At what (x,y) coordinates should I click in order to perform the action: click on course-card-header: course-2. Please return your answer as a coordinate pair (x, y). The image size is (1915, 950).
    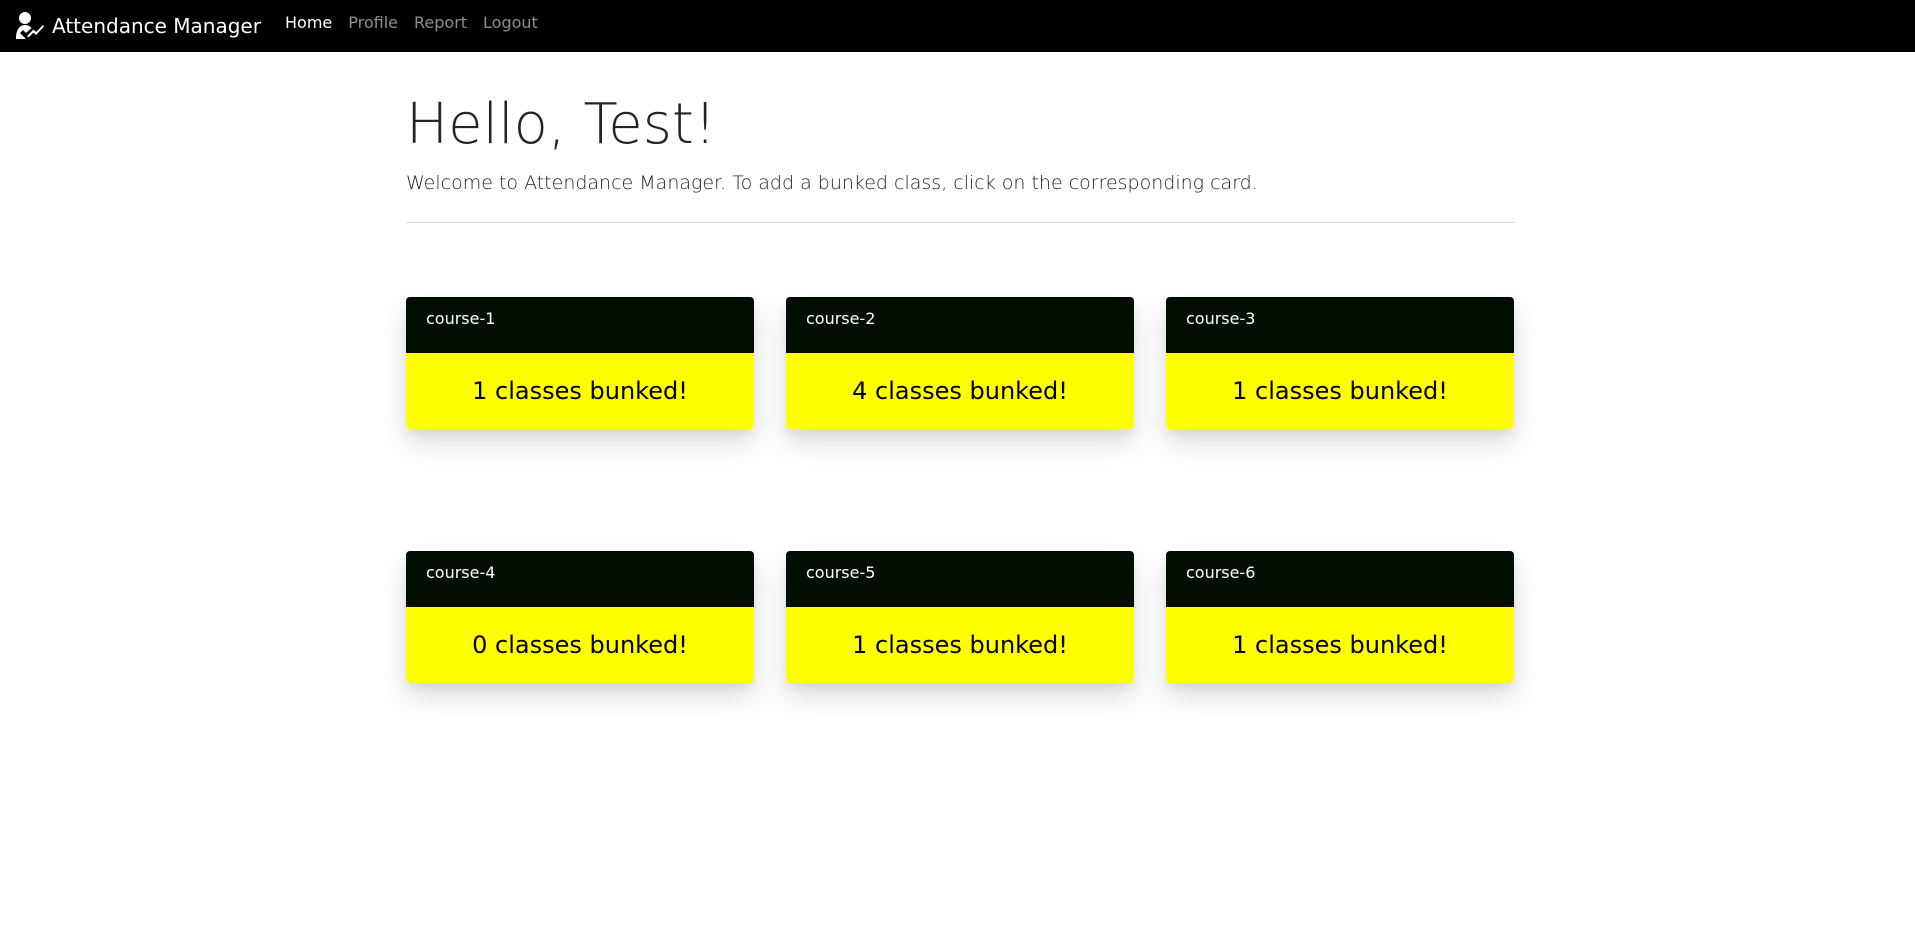
    Looking at the image, I should click on (960, 325).